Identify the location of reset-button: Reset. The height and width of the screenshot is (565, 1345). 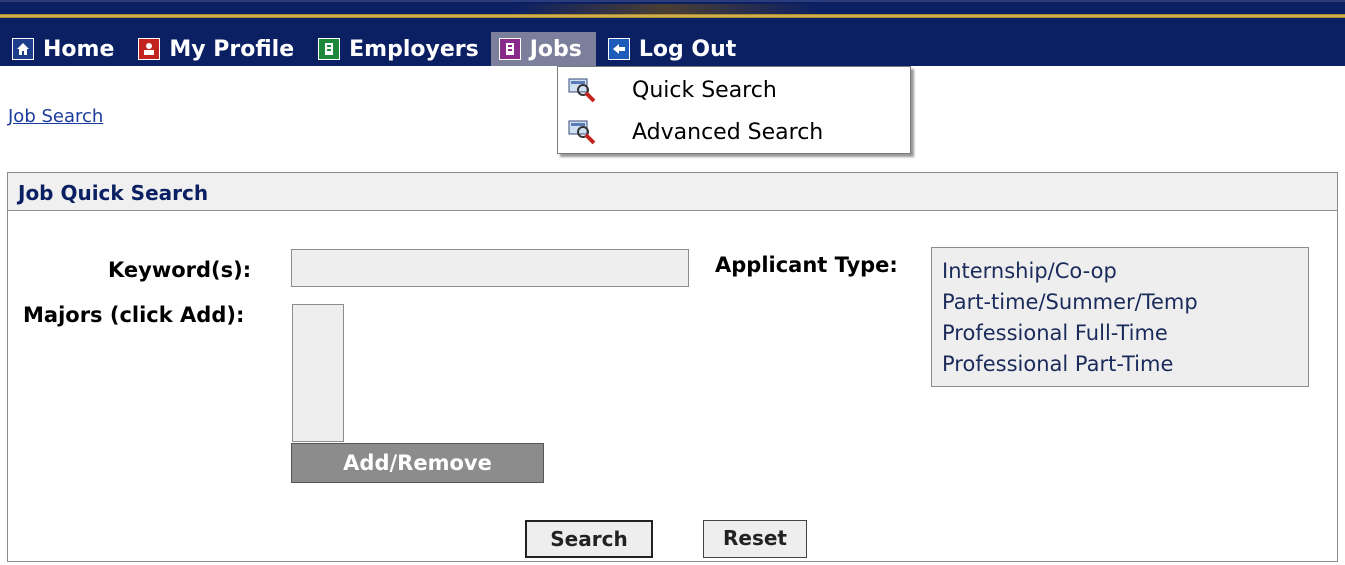
(755, 539).